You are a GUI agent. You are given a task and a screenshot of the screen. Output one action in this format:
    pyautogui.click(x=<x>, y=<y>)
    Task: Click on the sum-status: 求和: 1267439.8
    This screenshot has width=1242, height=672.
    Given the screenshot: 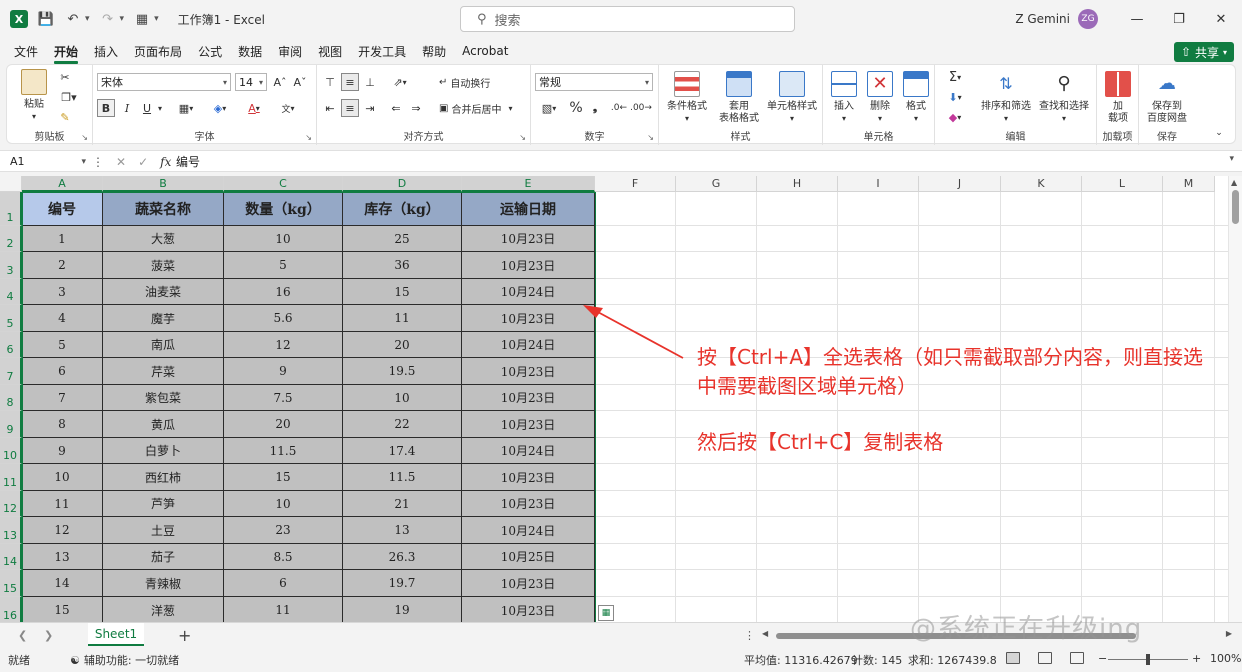 What is the action you would take?
    pyautogui.click(x=952, y=660)
    